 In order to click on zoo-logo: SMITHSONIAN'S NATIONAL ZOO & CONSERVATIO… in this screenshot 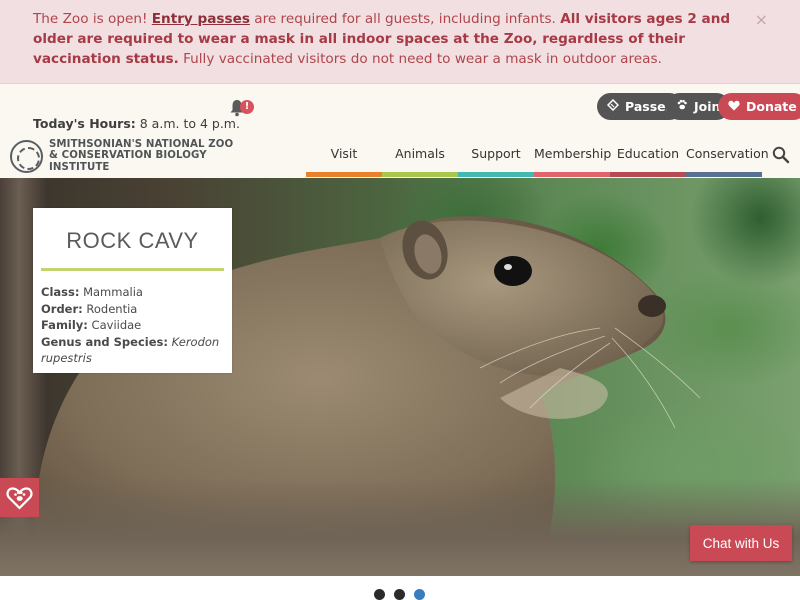, I will do `click(130, 156)`.